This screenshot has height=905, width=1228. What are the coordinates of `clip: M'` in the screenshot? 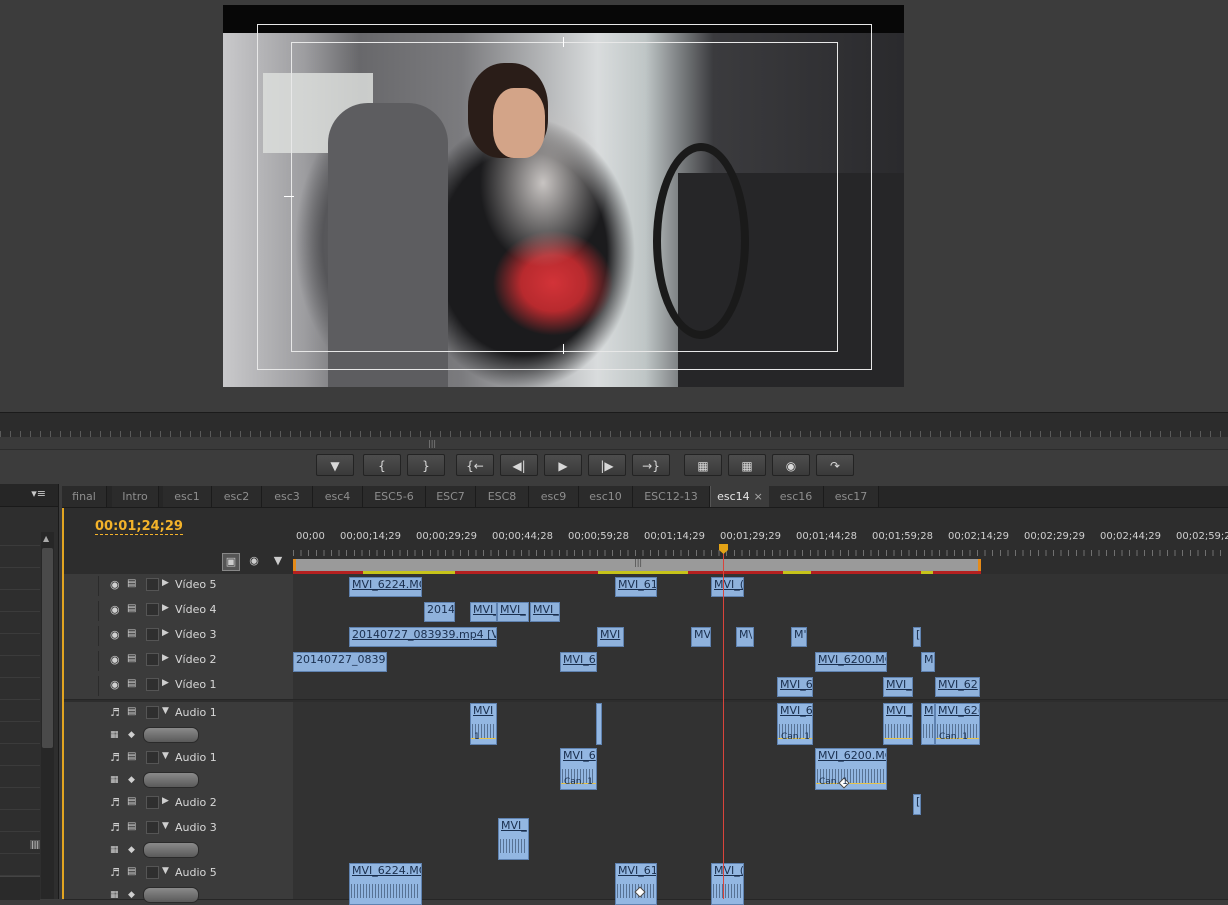 It's located at (799, 637).